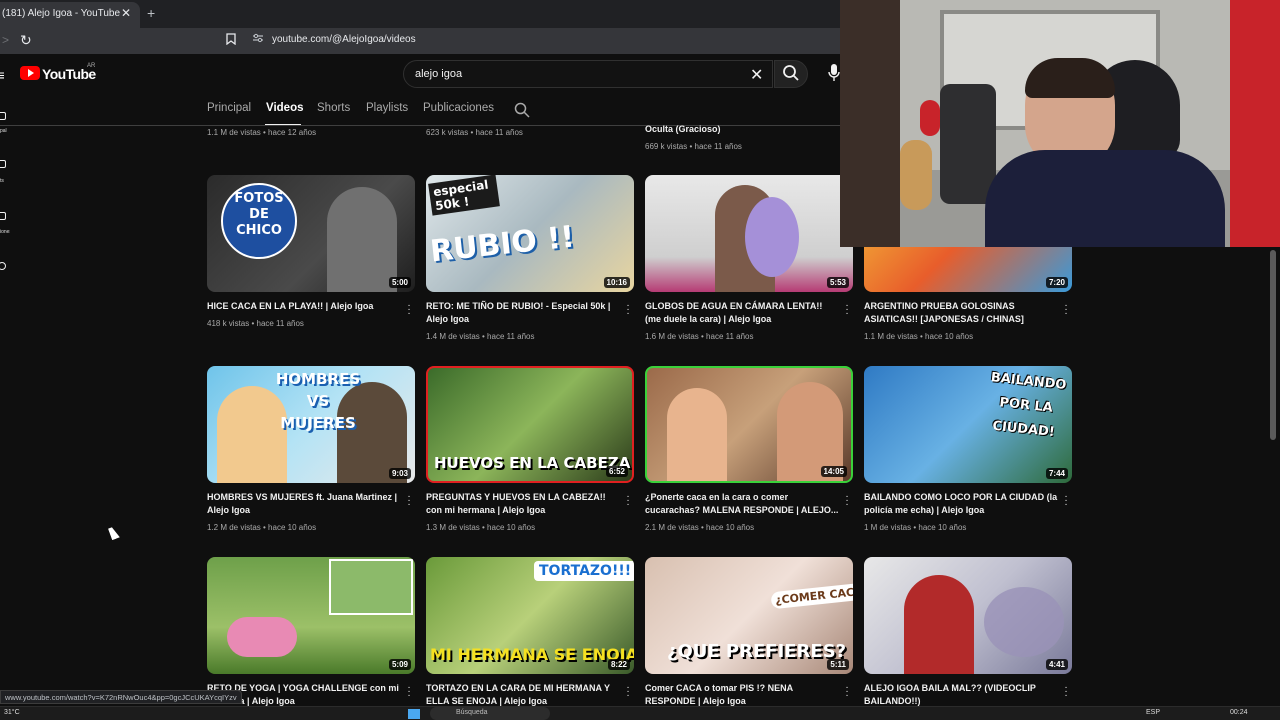 This screenshot has width=1280, height=720. Describe the element at coordinates (61, 13) in the screenshot. I see `browser-tab-title: (181) Alejo Igoa - YouTube` at that location.